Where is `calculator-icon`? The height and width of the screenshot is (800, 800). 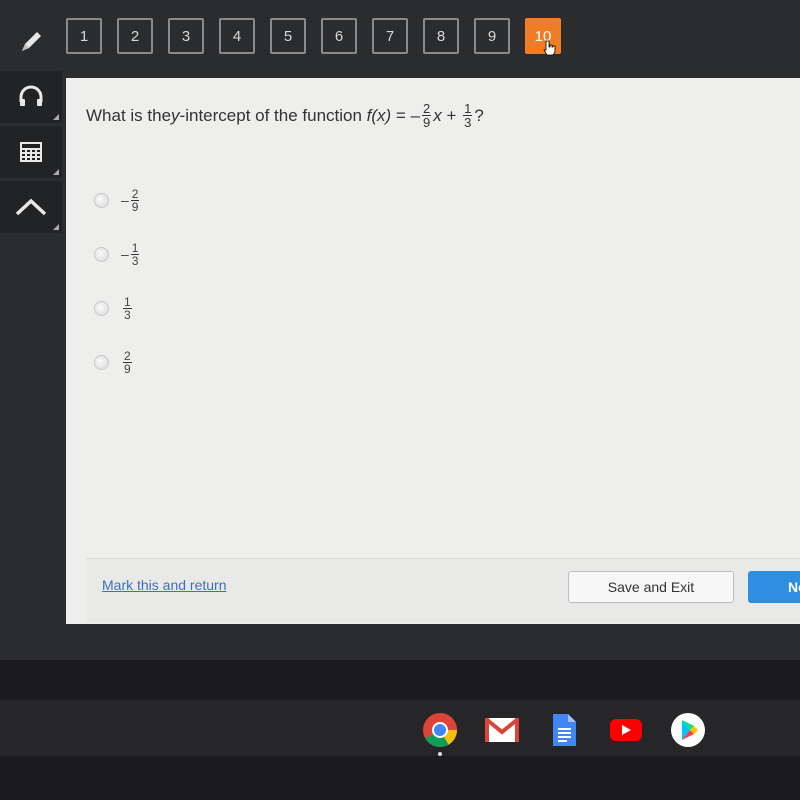
calculator-icon is located at coordinates (31, 152).